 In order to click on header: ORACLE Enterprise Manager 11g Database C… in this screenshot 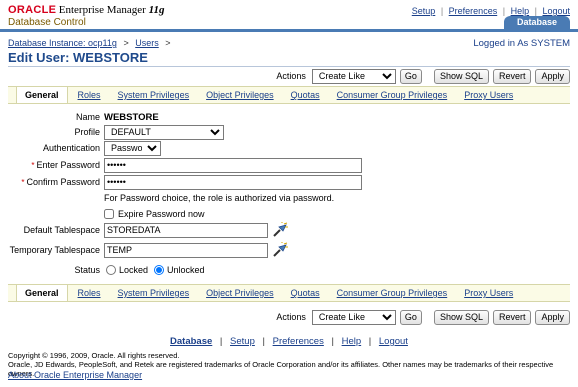, I will do `click(289, 16)`.